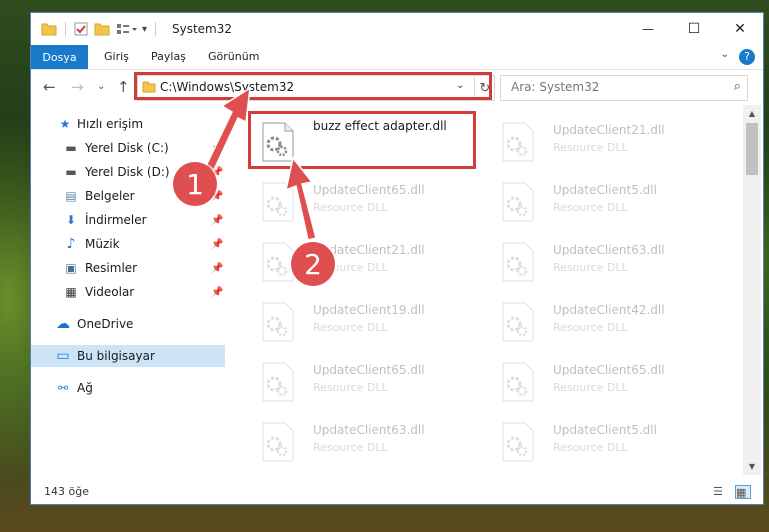 This screenshot has width=769, height=532. I want to click on arrow-overlay, so click(260, 163).